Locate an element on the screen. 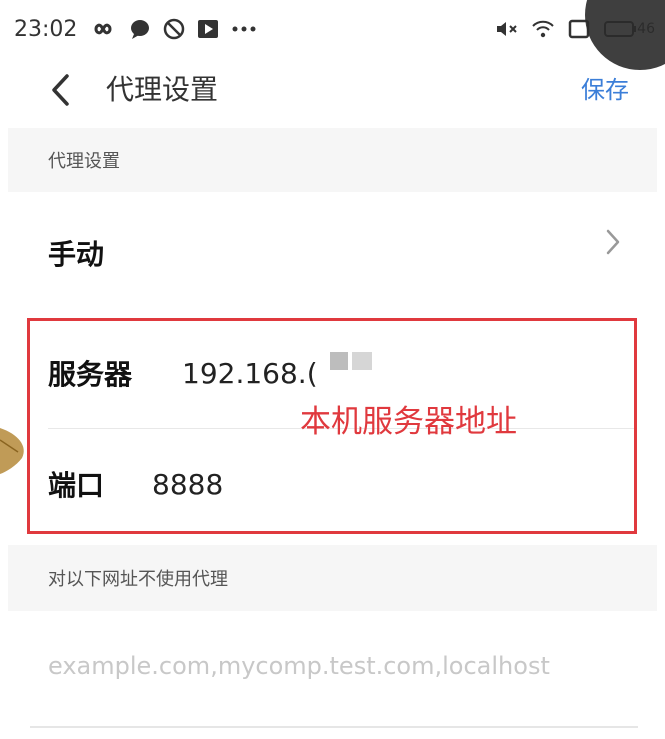 The image size is (665, 739). status-bar: 23:02 46 is located at coordinates (332, 29).